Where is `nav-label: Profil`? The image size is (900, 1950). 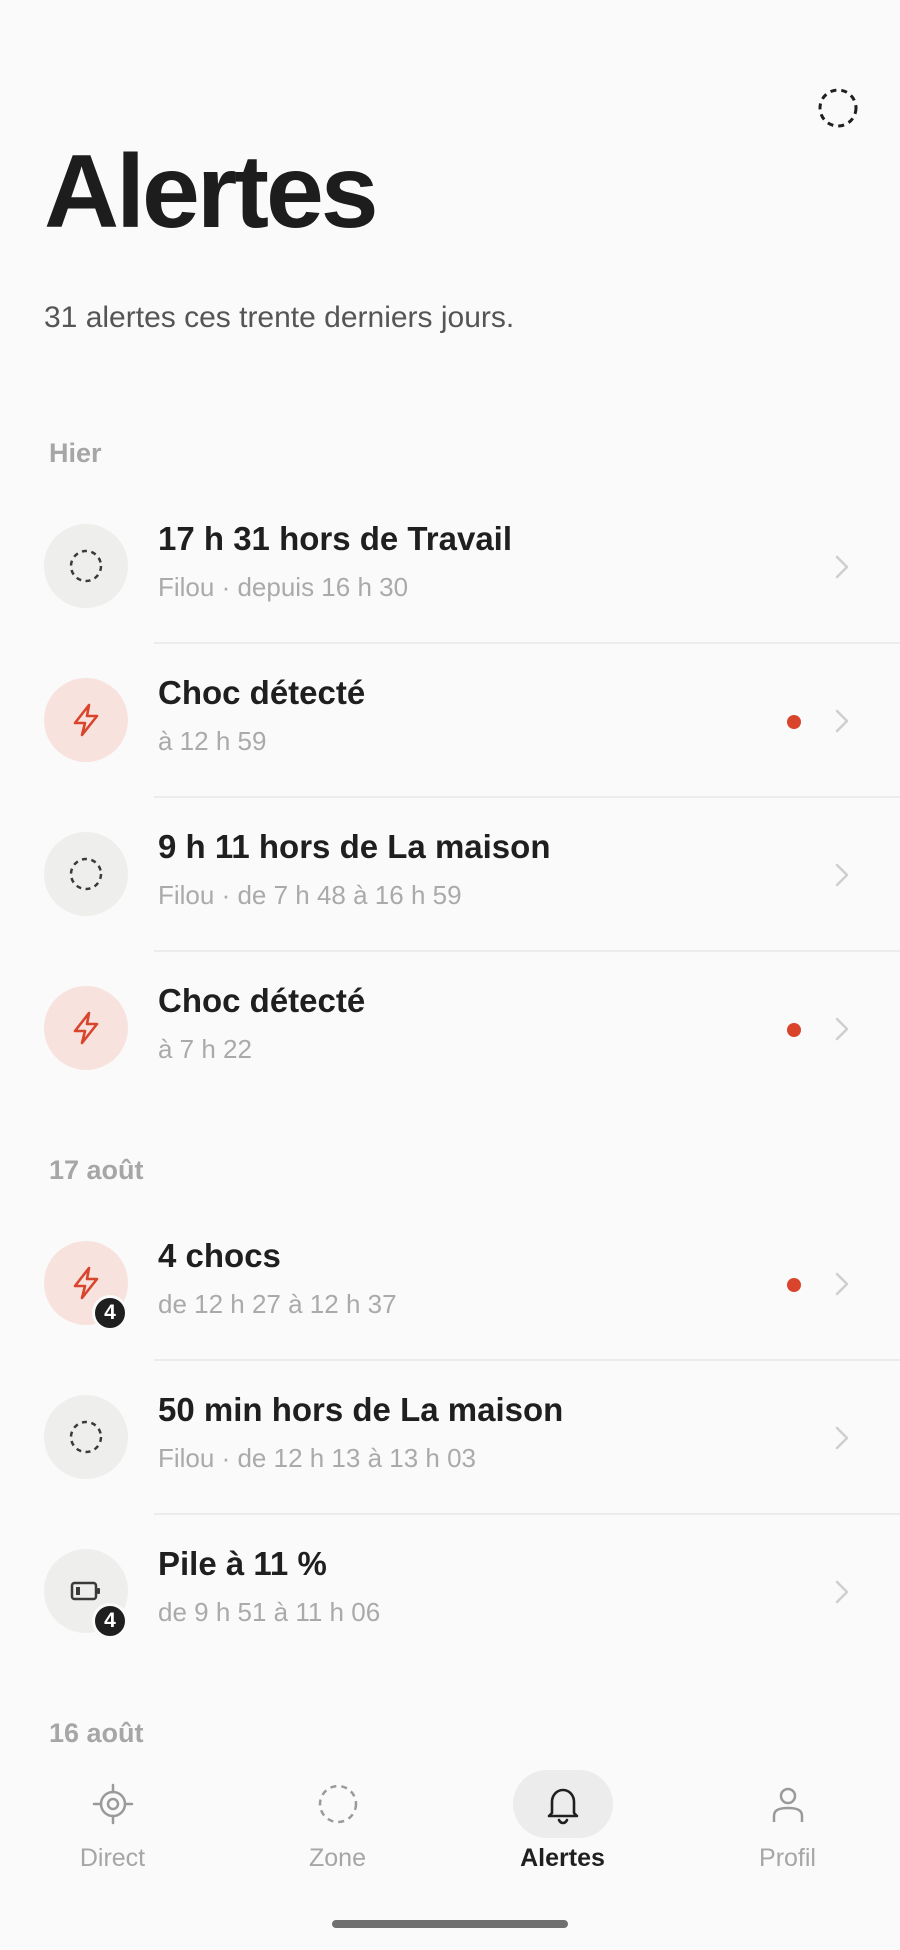
nav-label: Profil is located at coordinates (787, 1858).